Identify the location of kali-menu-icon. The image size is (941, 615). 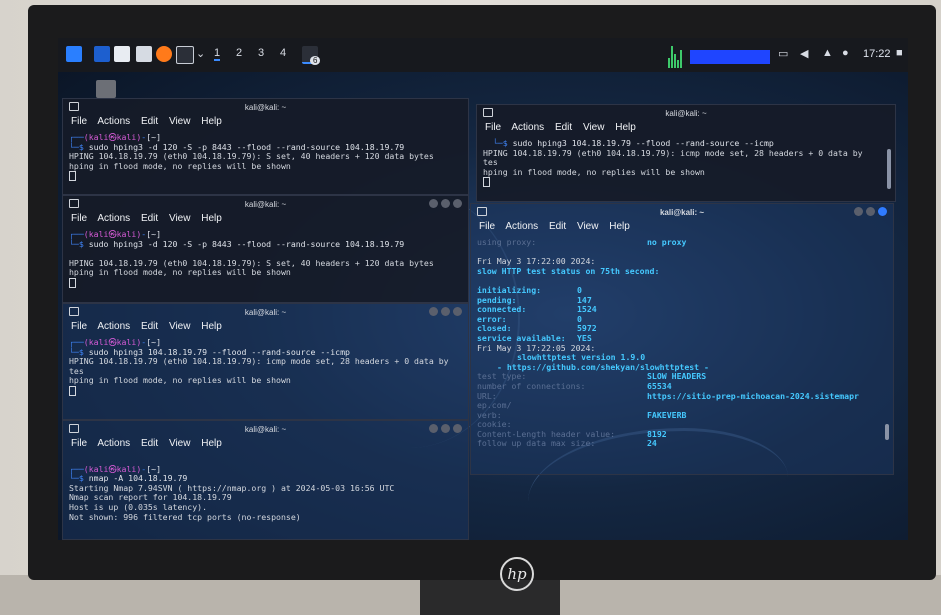
(74, 54).